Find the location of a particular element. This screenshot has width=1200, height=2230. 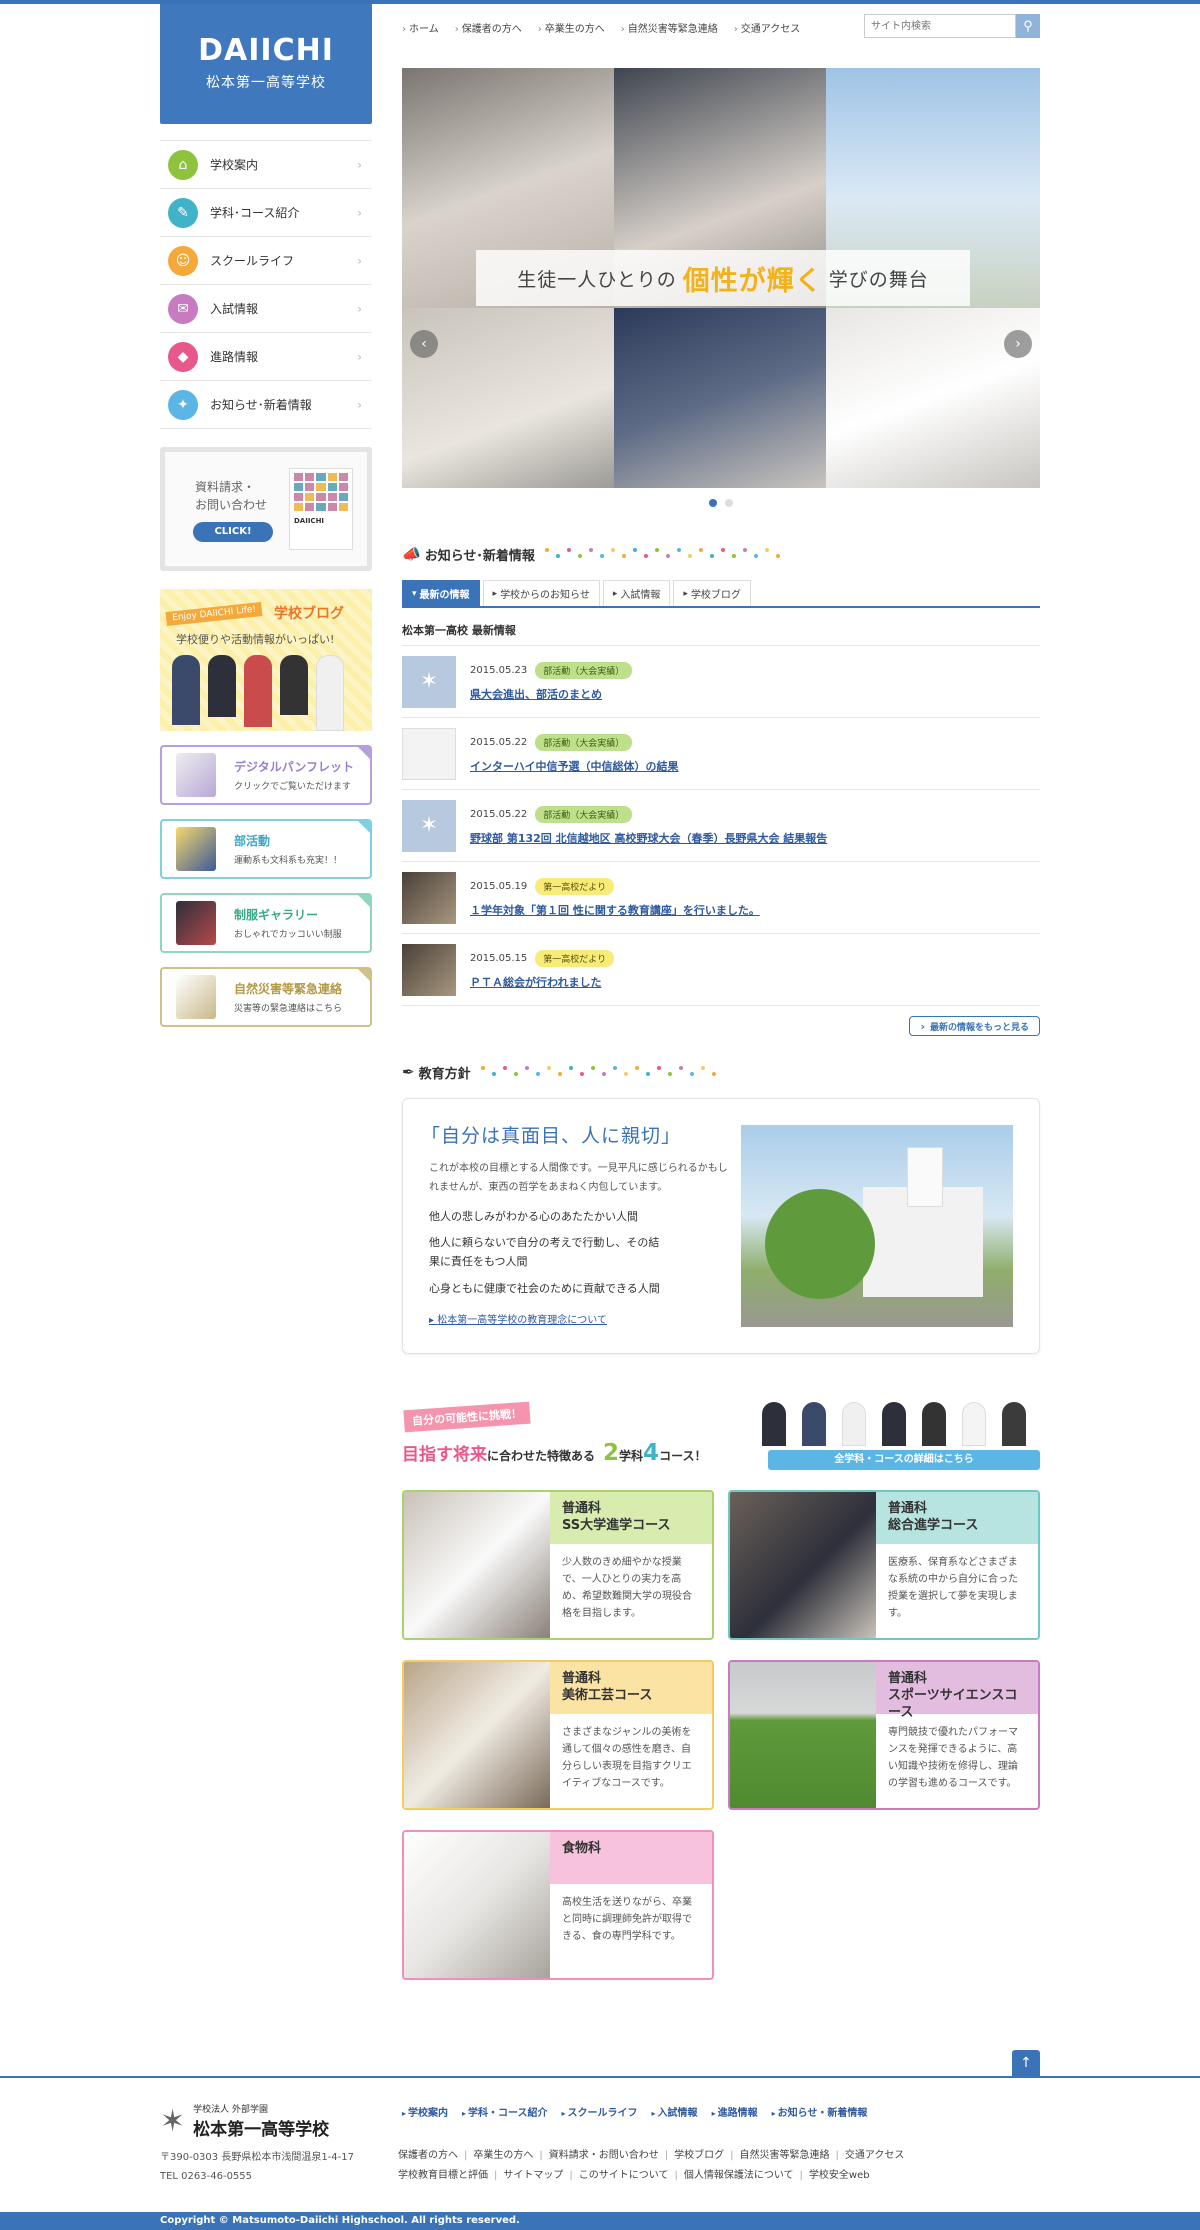

sidebar-nav-item: ◆ 進路情報 › is located at coordinates (266, 357).